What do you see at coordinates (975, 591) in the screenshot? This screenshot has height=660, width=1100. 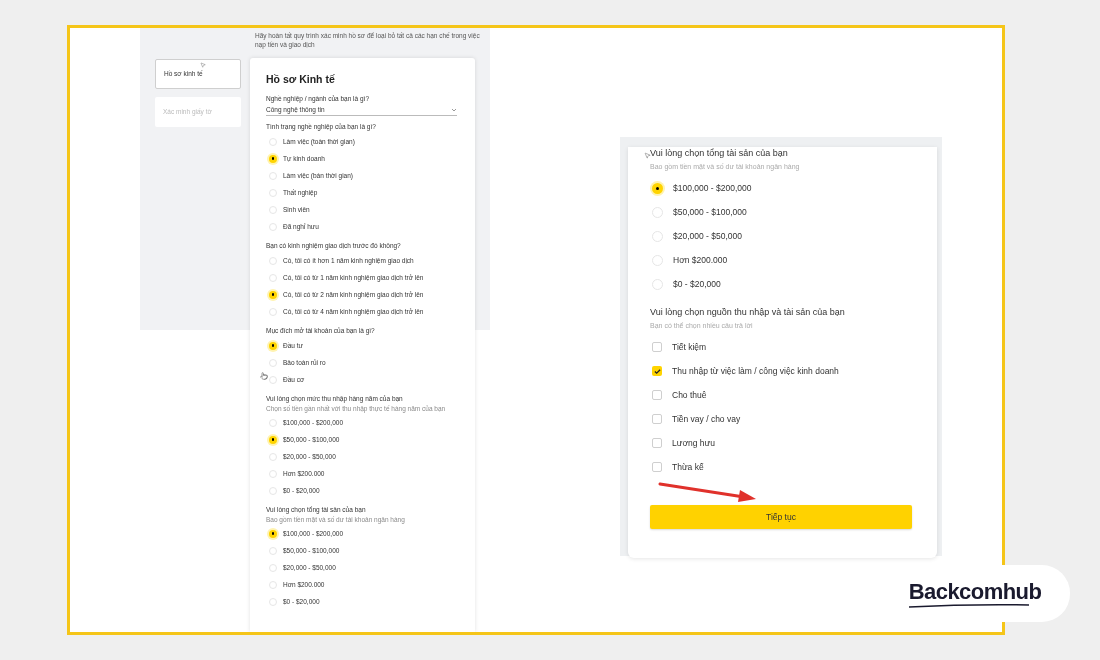 I see `logo-text: Backcomhub` at bounding box center [975, 591].